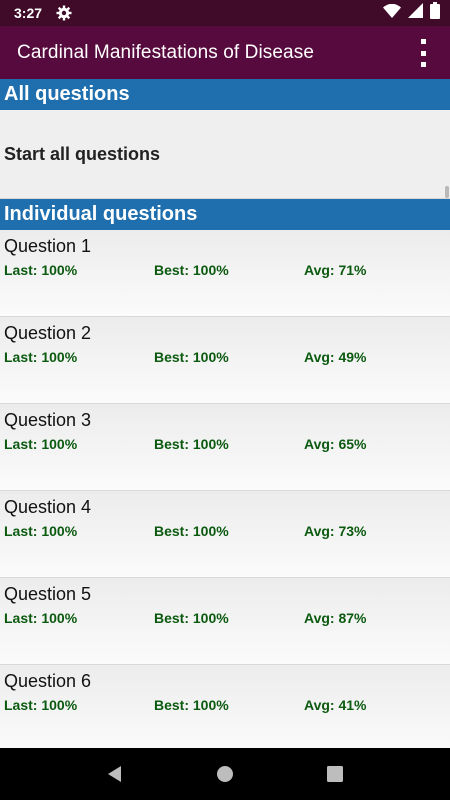 The width and height of the screenshot is (450, 800). Describe the element at coordinates (335, 444) in the screenshot. I see `avg-score: Avg: 65%` at that location.